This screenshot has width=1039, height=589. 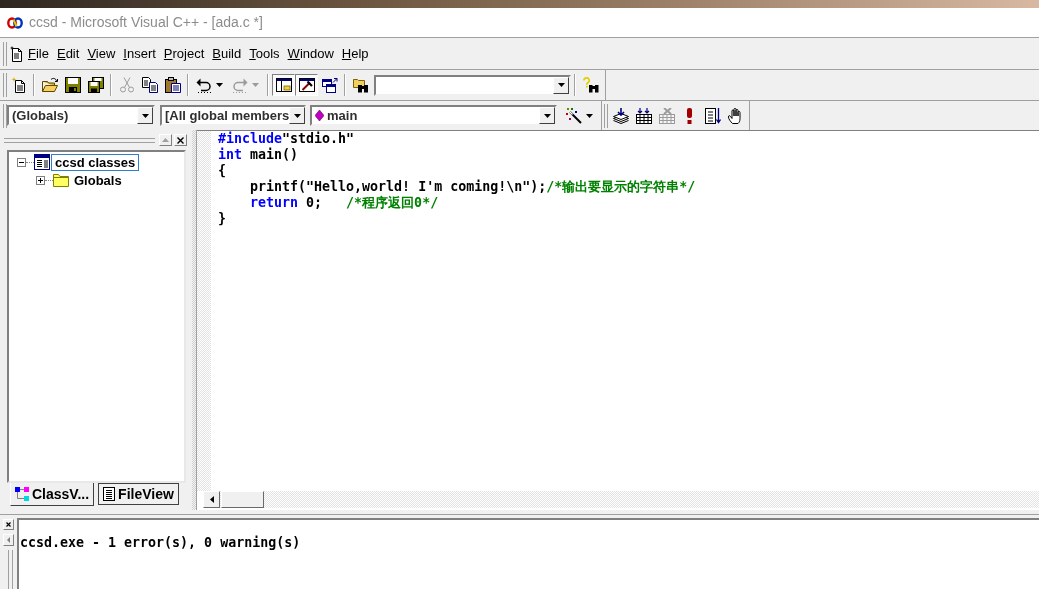 I want to click on stack-arrow-icon, so click(x=620, y=115).